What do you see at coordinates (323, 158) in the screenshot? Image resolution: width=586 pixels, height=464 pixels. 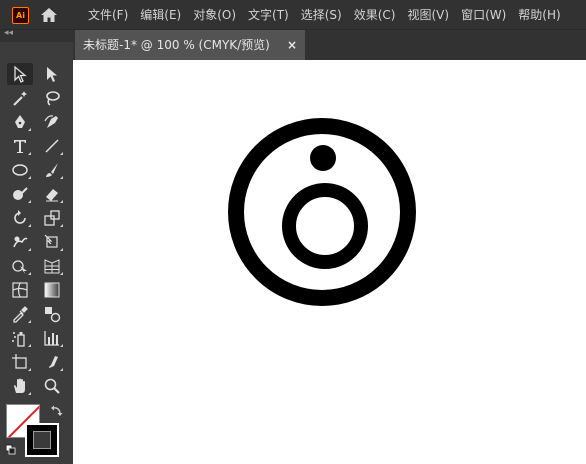 I see `dot-shape` at bounding box center [323, 158].